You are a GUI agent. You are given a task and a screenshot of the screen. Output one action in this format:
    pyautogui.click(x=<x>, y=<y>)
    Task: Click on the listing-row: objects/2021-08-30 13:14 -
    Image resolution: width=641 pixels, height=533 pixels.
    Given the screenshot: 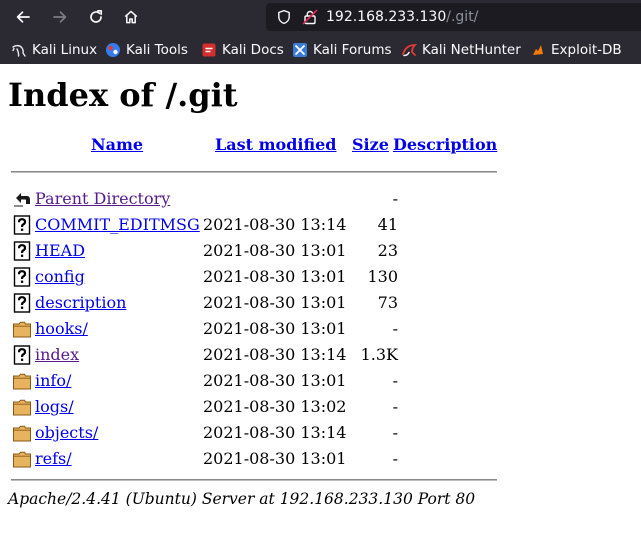 What is the action you would take?
    pyautogui.click(x=258, y=433)
    